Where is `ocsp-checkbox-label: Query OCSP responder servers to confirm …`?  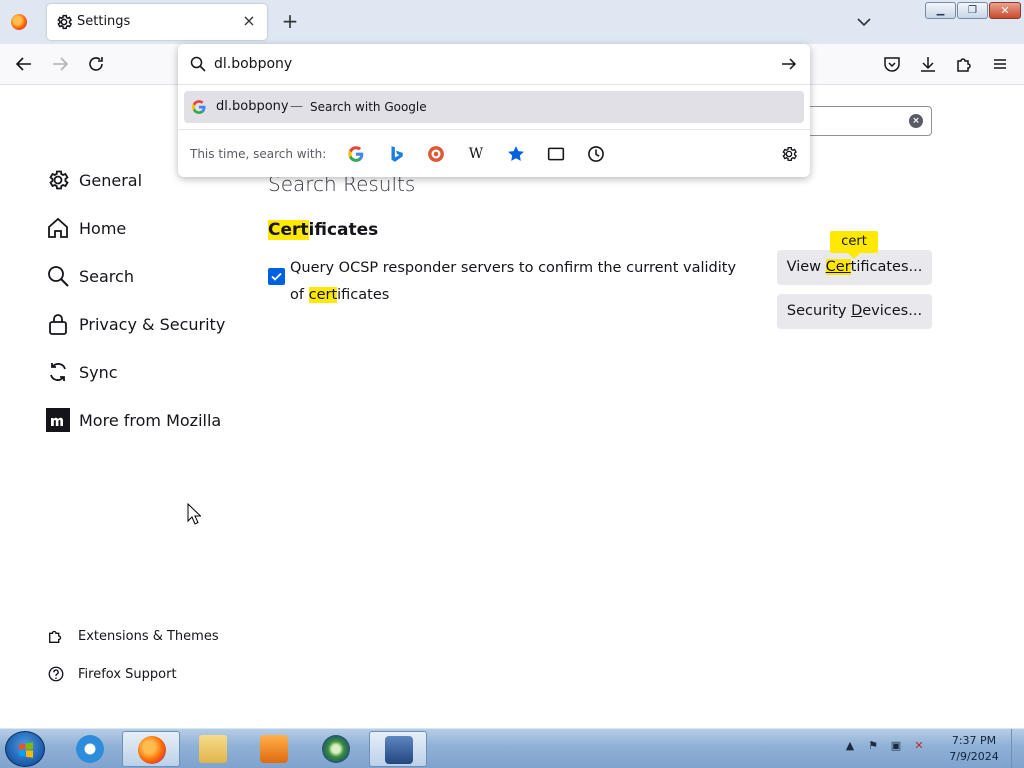 ocsp-checkbox-label: Query OCSP responder servers to confirm … is located at coordinates (520, 282).